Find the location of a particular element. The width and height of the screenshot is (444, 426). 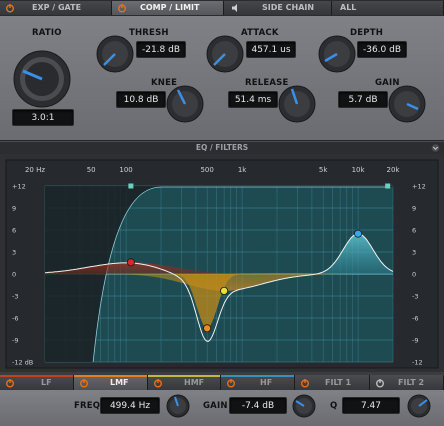

band-tab-hmf: HMF is located at coordinates (184, 382).